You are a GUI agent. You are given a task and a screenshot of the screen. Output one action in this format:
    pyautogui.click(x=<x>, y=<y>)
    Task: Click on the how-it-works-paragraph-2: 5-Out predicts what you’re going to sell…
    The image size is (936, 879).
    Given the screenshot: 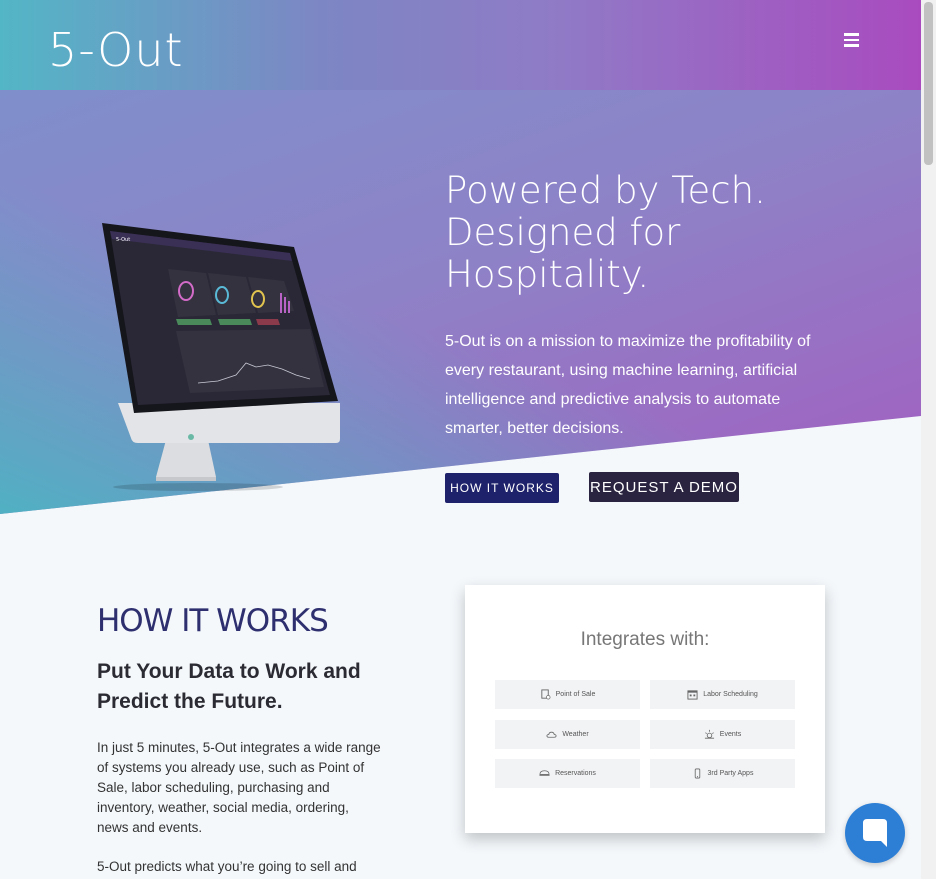 What is the action you would take?
    pyautogui.click(x=227, y=866)
    